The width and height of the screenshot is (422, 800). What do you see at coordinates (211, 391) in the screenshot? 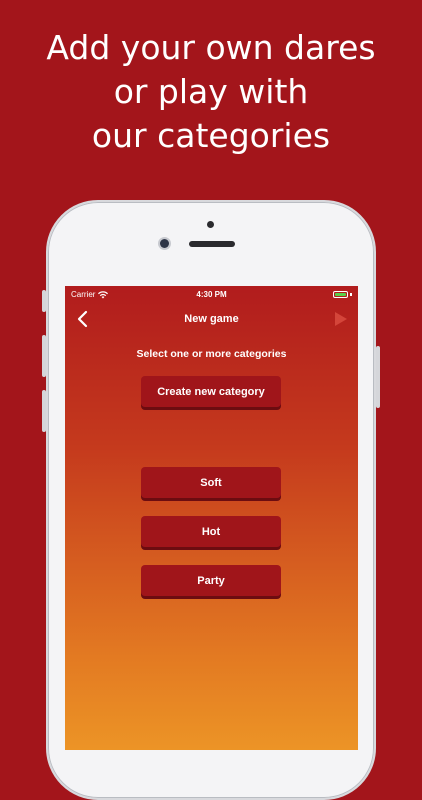
I see `create-category-button: Create new category` at bounding box center [211, 391].